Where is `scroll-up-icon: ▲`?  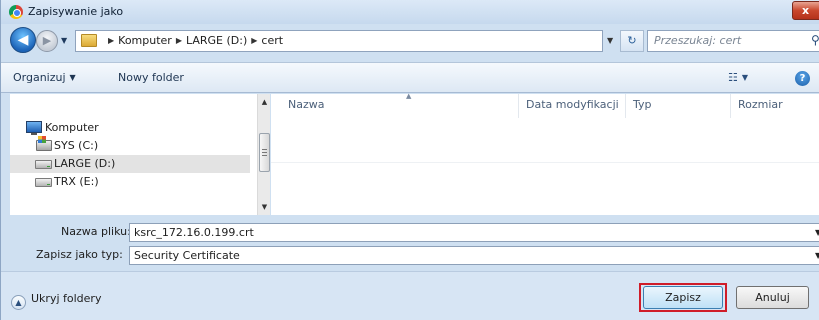
scroll-up-icon: ▲ is located at coordinates (264, 102).